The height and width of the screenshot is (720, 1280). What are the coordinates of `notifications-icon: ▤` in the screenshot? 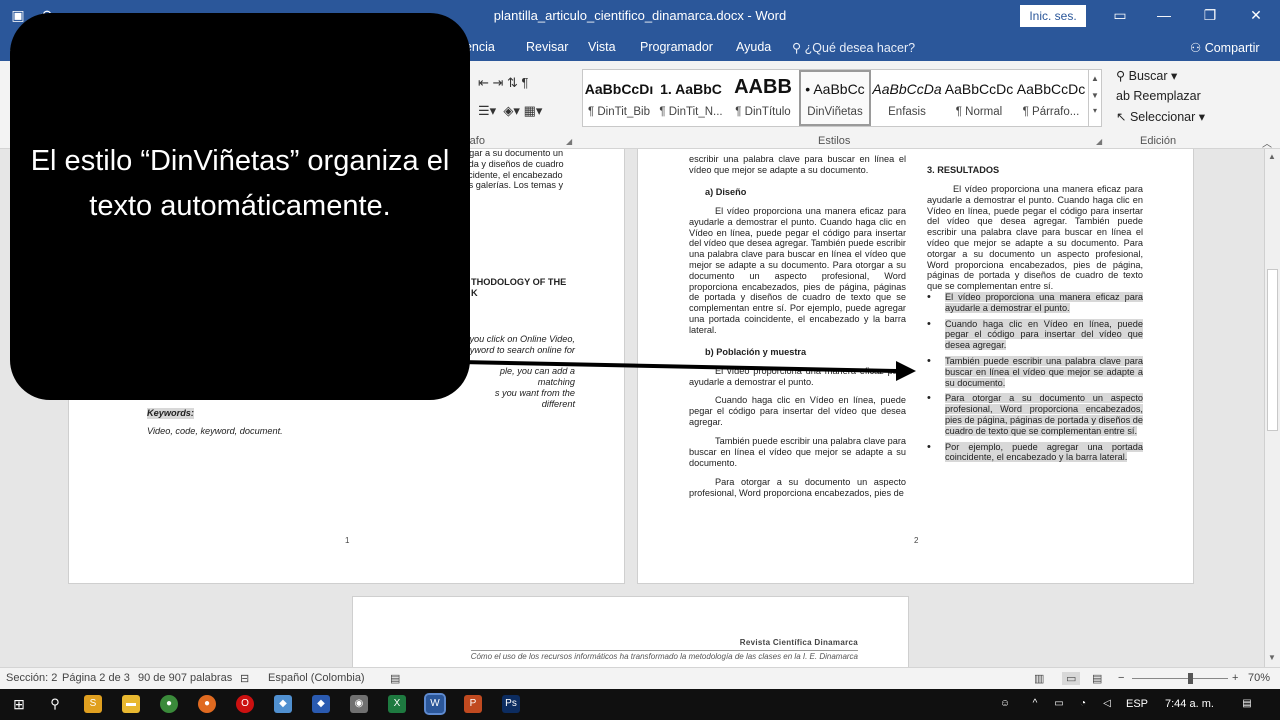 It's located at (1247, 704).